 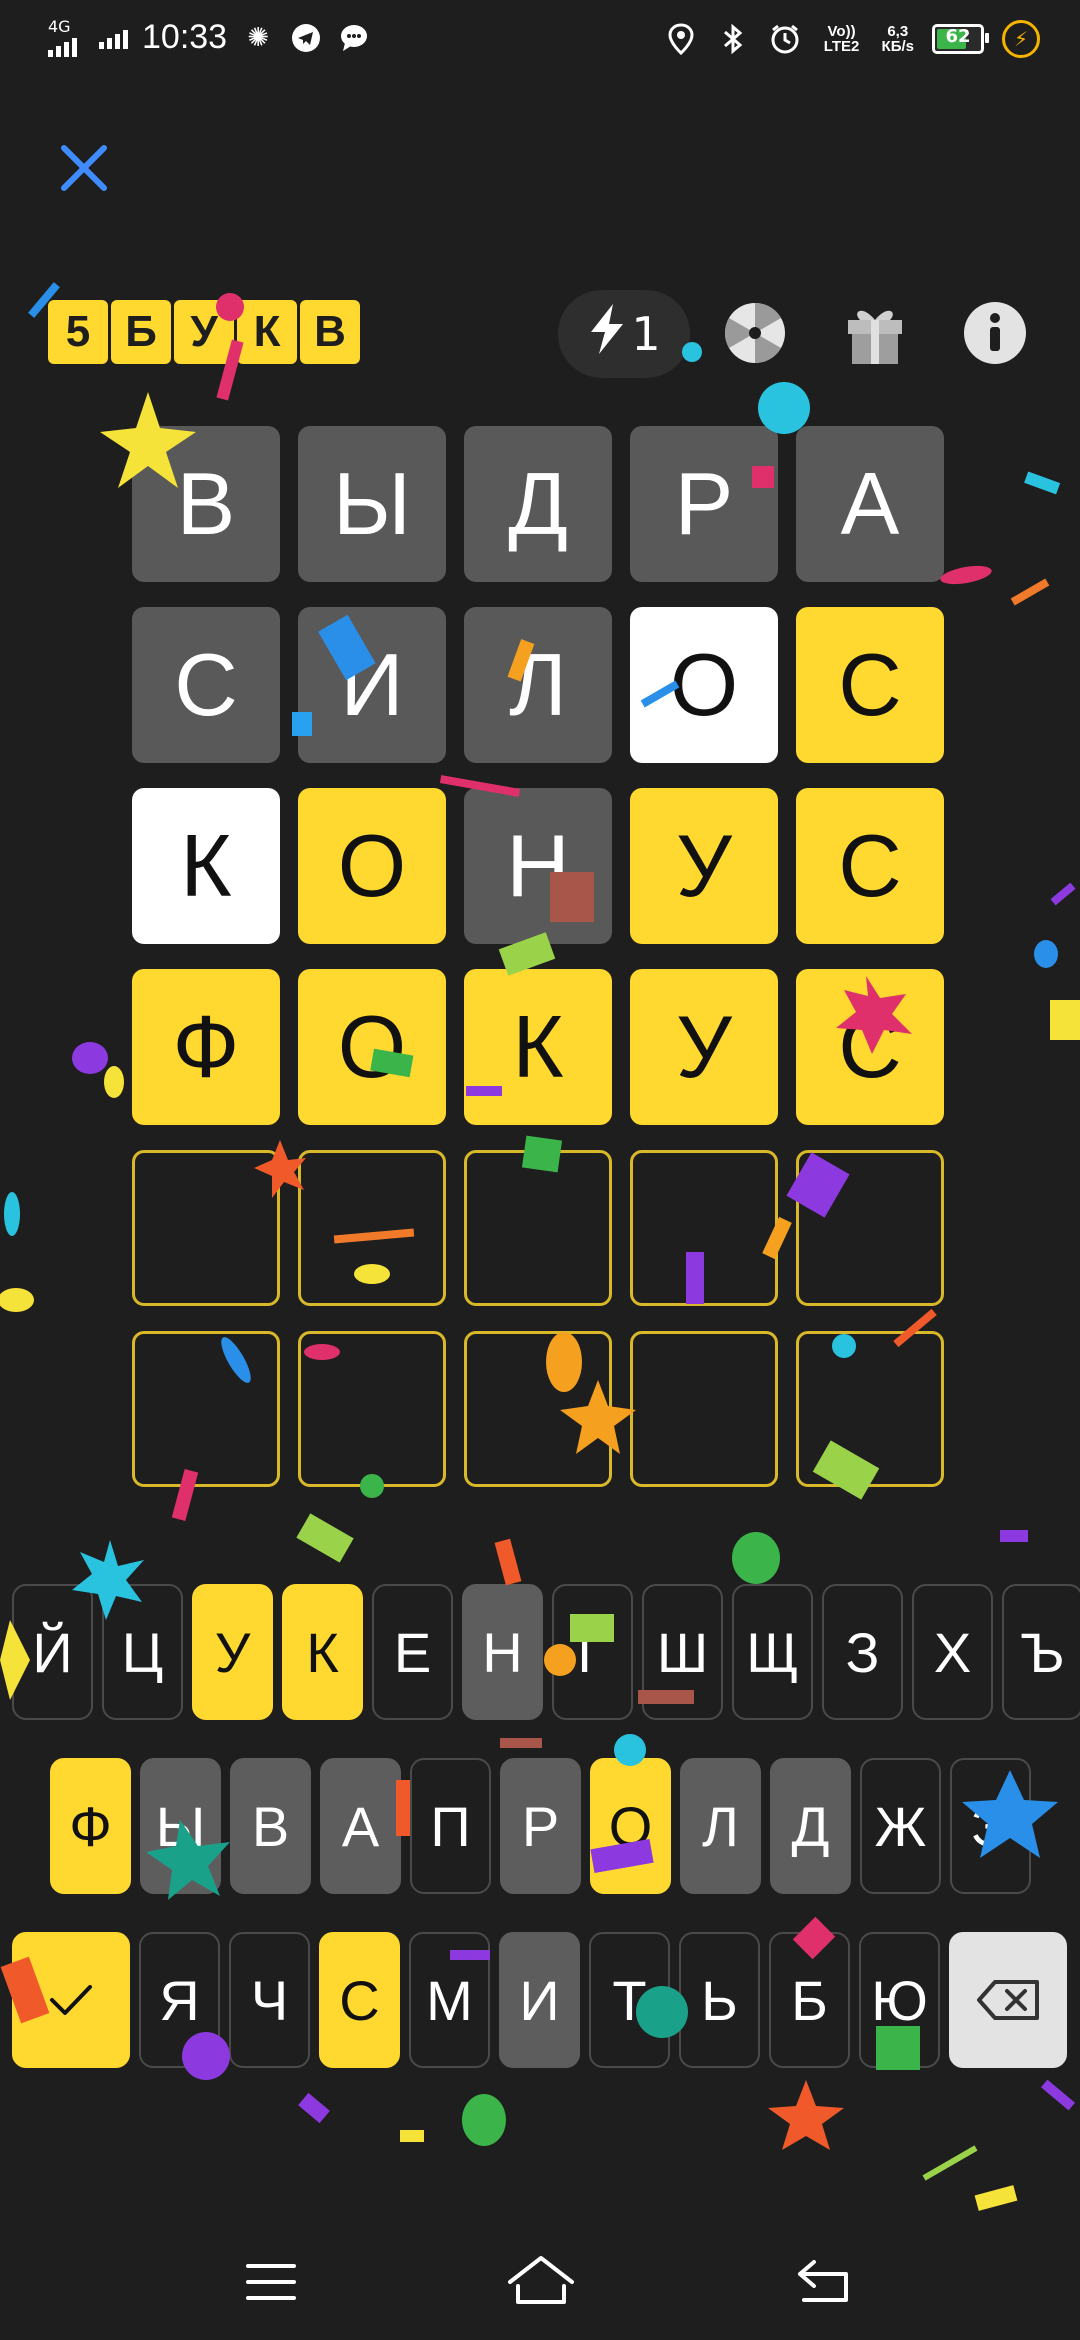 I want to click on battery-icon: 62, so click(x=960, y=39).